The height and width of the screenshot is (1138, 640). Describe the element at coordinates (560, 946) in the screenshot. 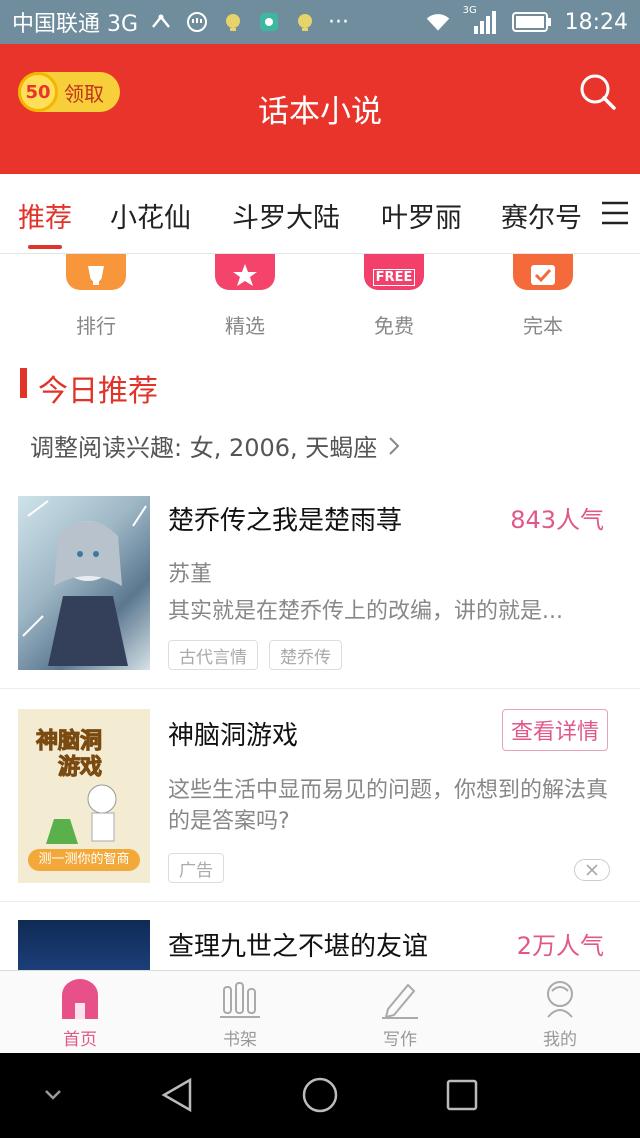

I see `book-popularity: 2万人气` at that location.